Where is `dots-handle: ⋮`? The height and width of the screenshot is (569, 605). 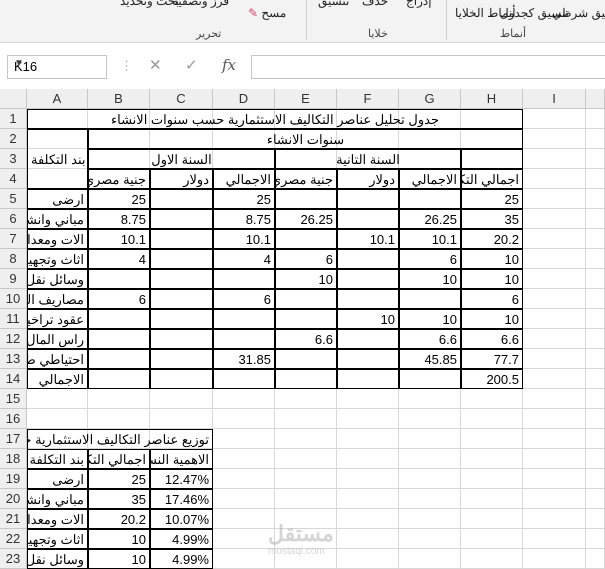
dots-handle: ⋮ is located at coordinates (126, 66).